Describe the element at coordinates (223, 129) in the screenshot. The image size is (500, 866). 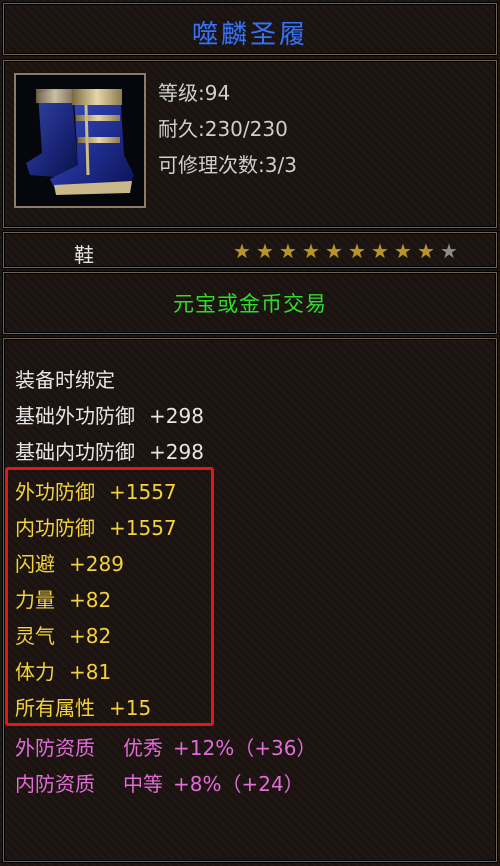
I see `durability-text: 耐久:230/230` at that location.